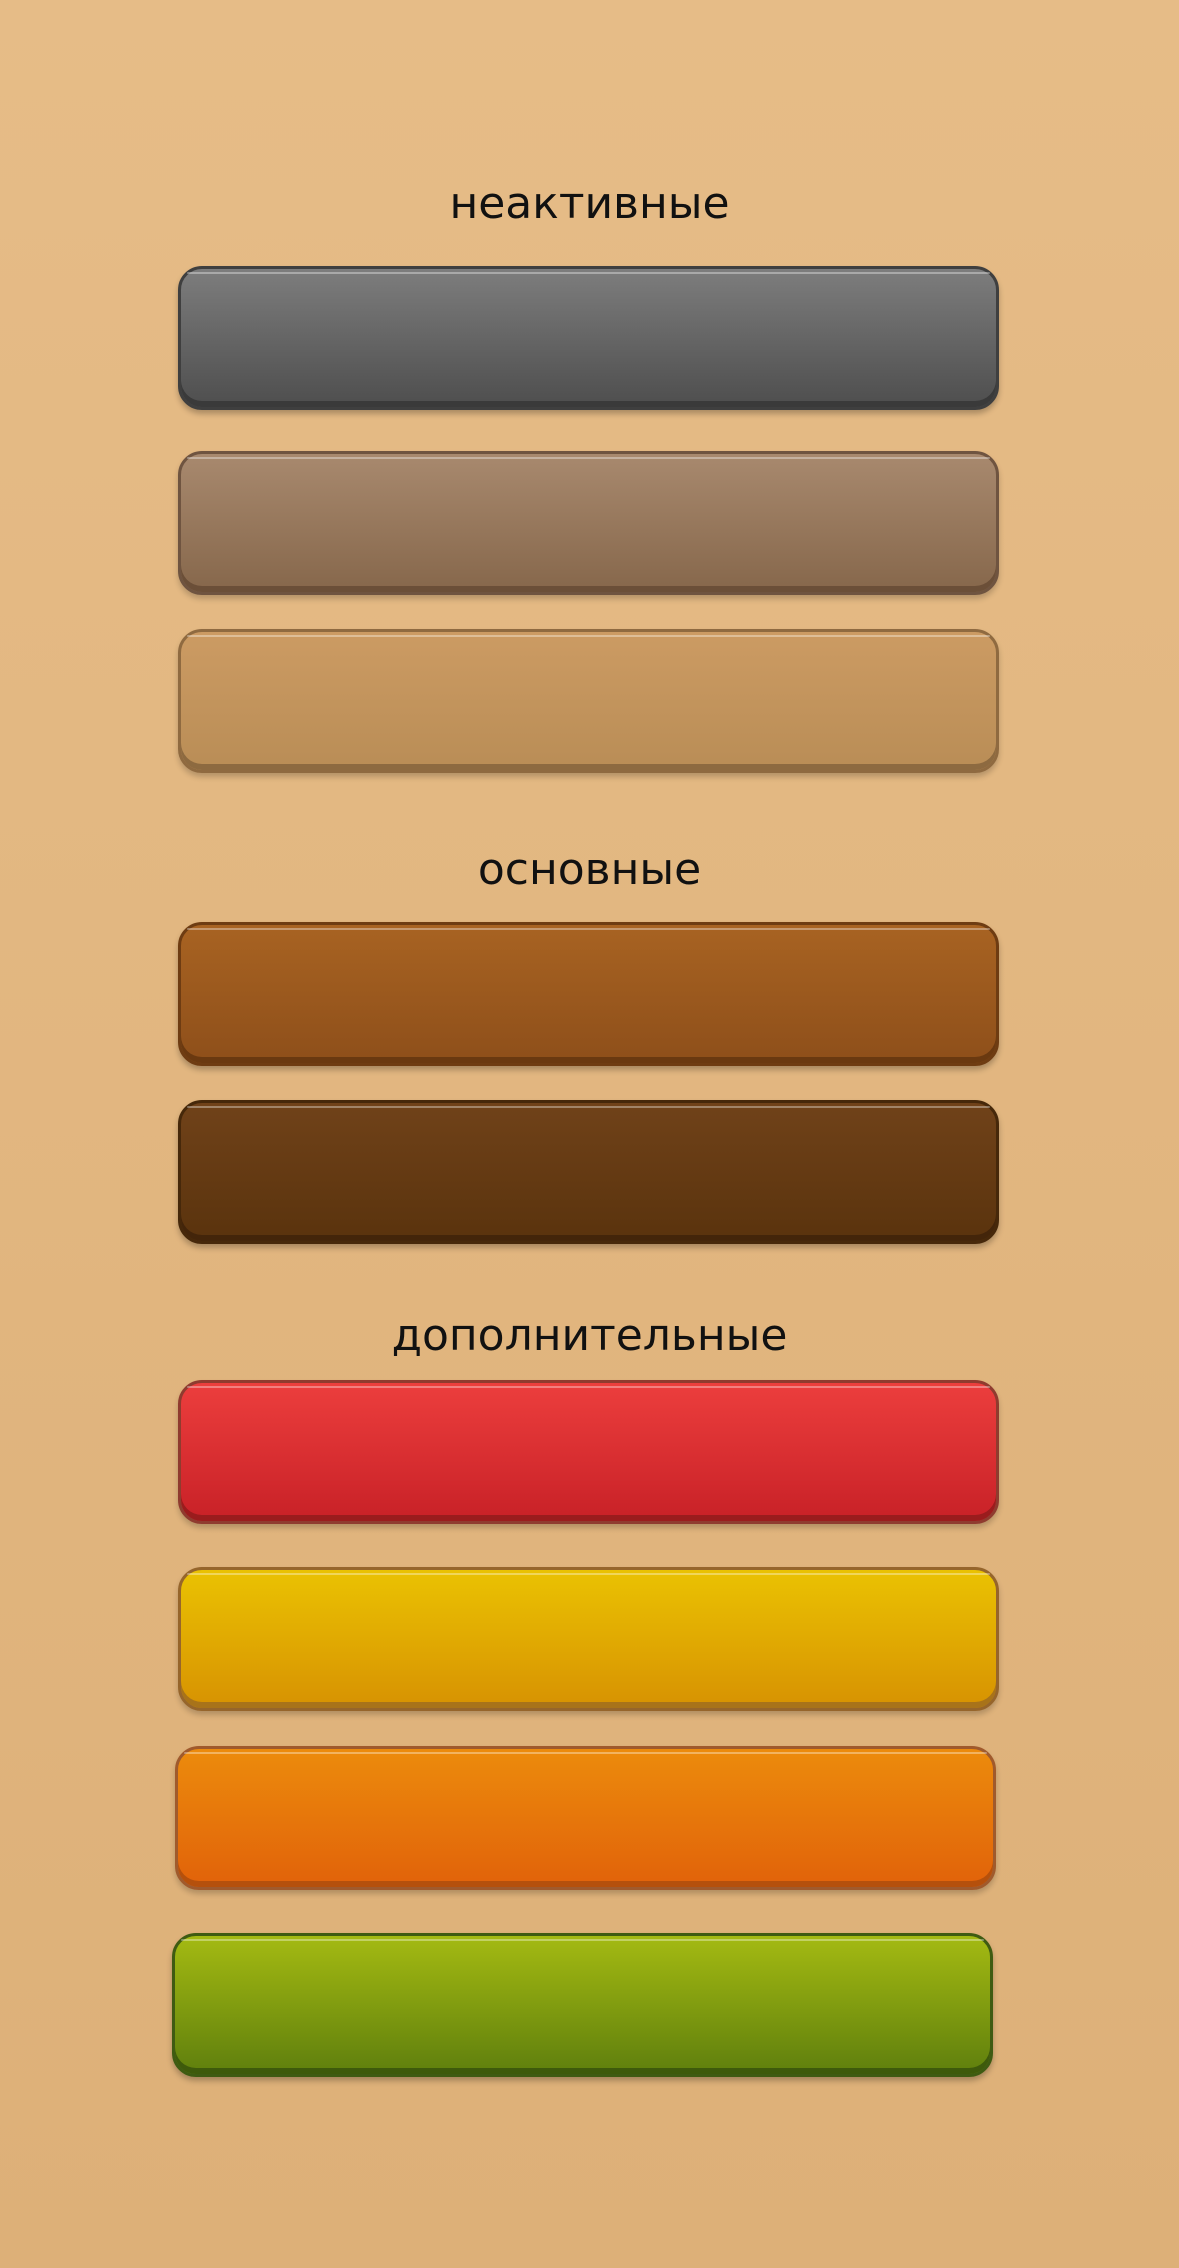  Describe the element at coordinates (588, 994) in the screenshot. I see `primary-button-amber` at that location.